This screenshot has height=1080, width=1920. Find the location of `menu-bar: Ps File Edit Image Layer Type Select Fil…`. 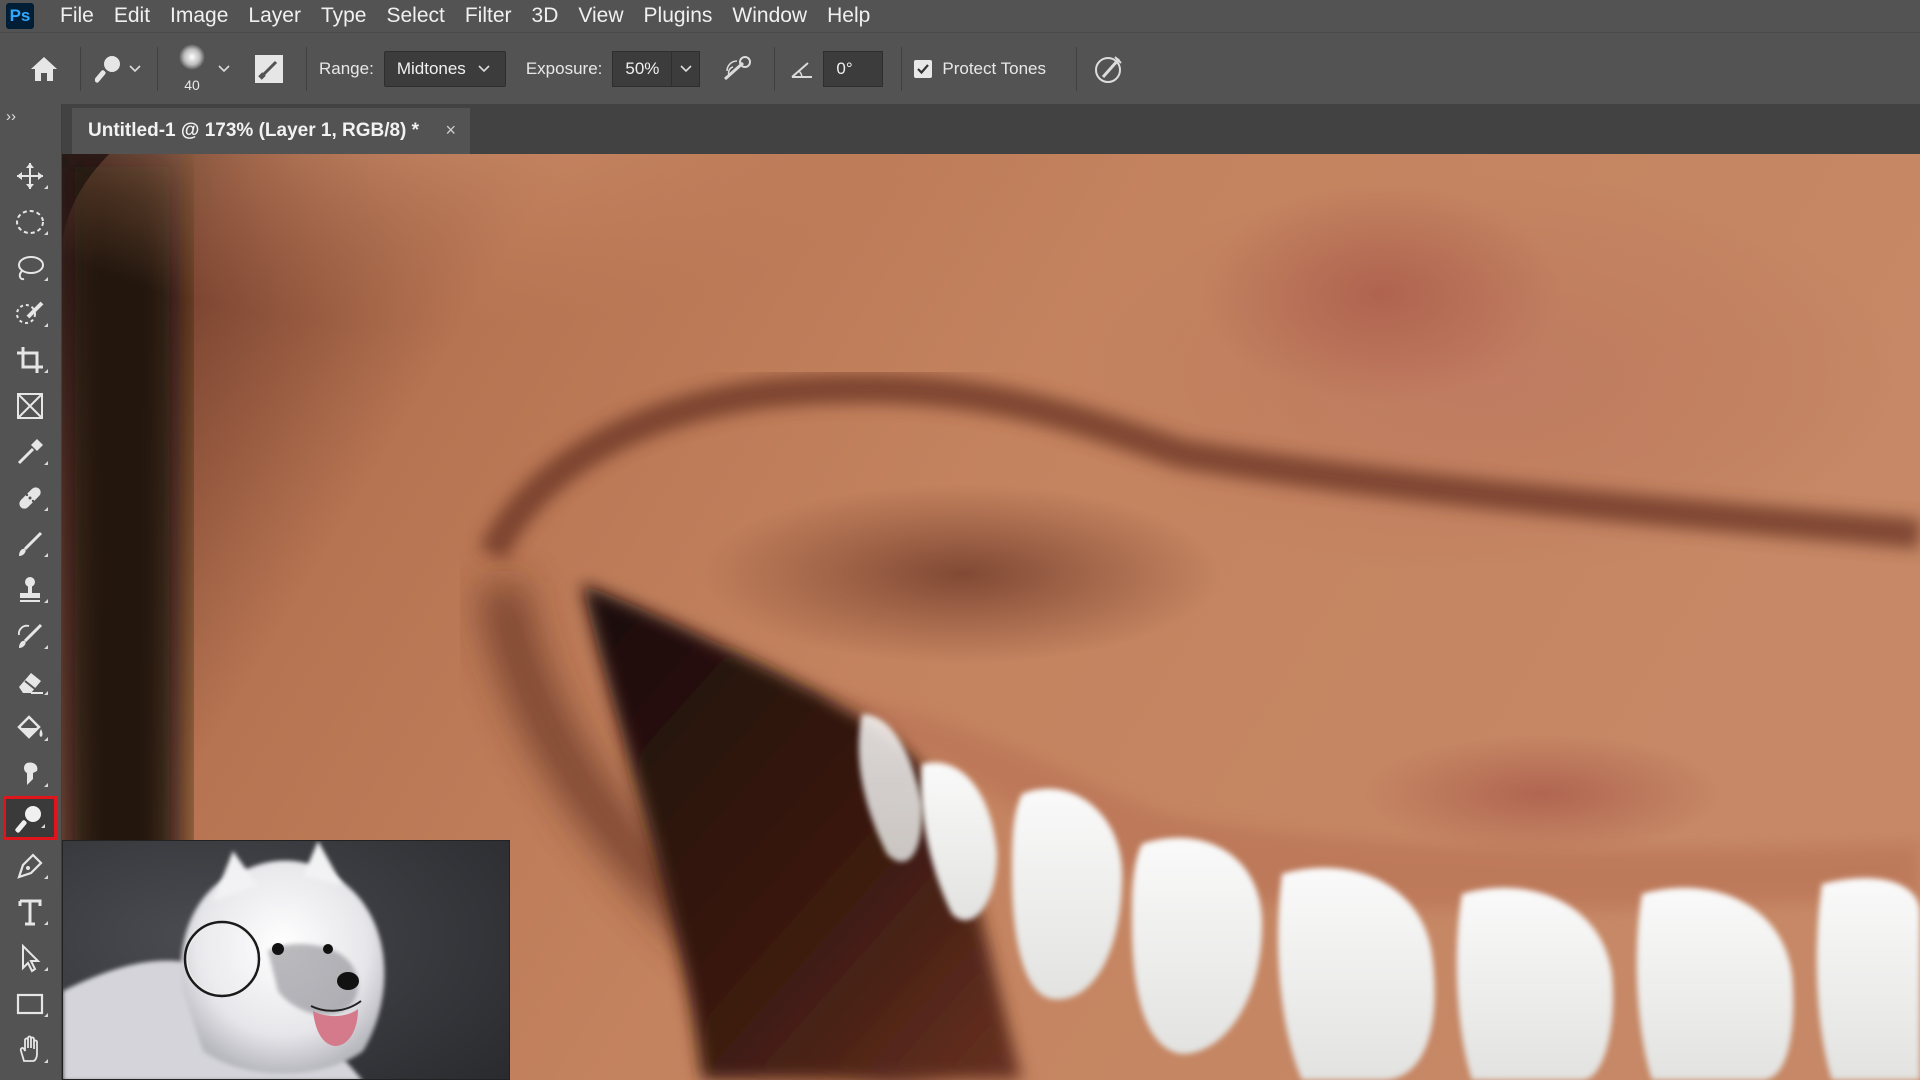

menu-bar: Ps File Edit Image Layer Type Select Fil… is located at coordinates (960, 16).